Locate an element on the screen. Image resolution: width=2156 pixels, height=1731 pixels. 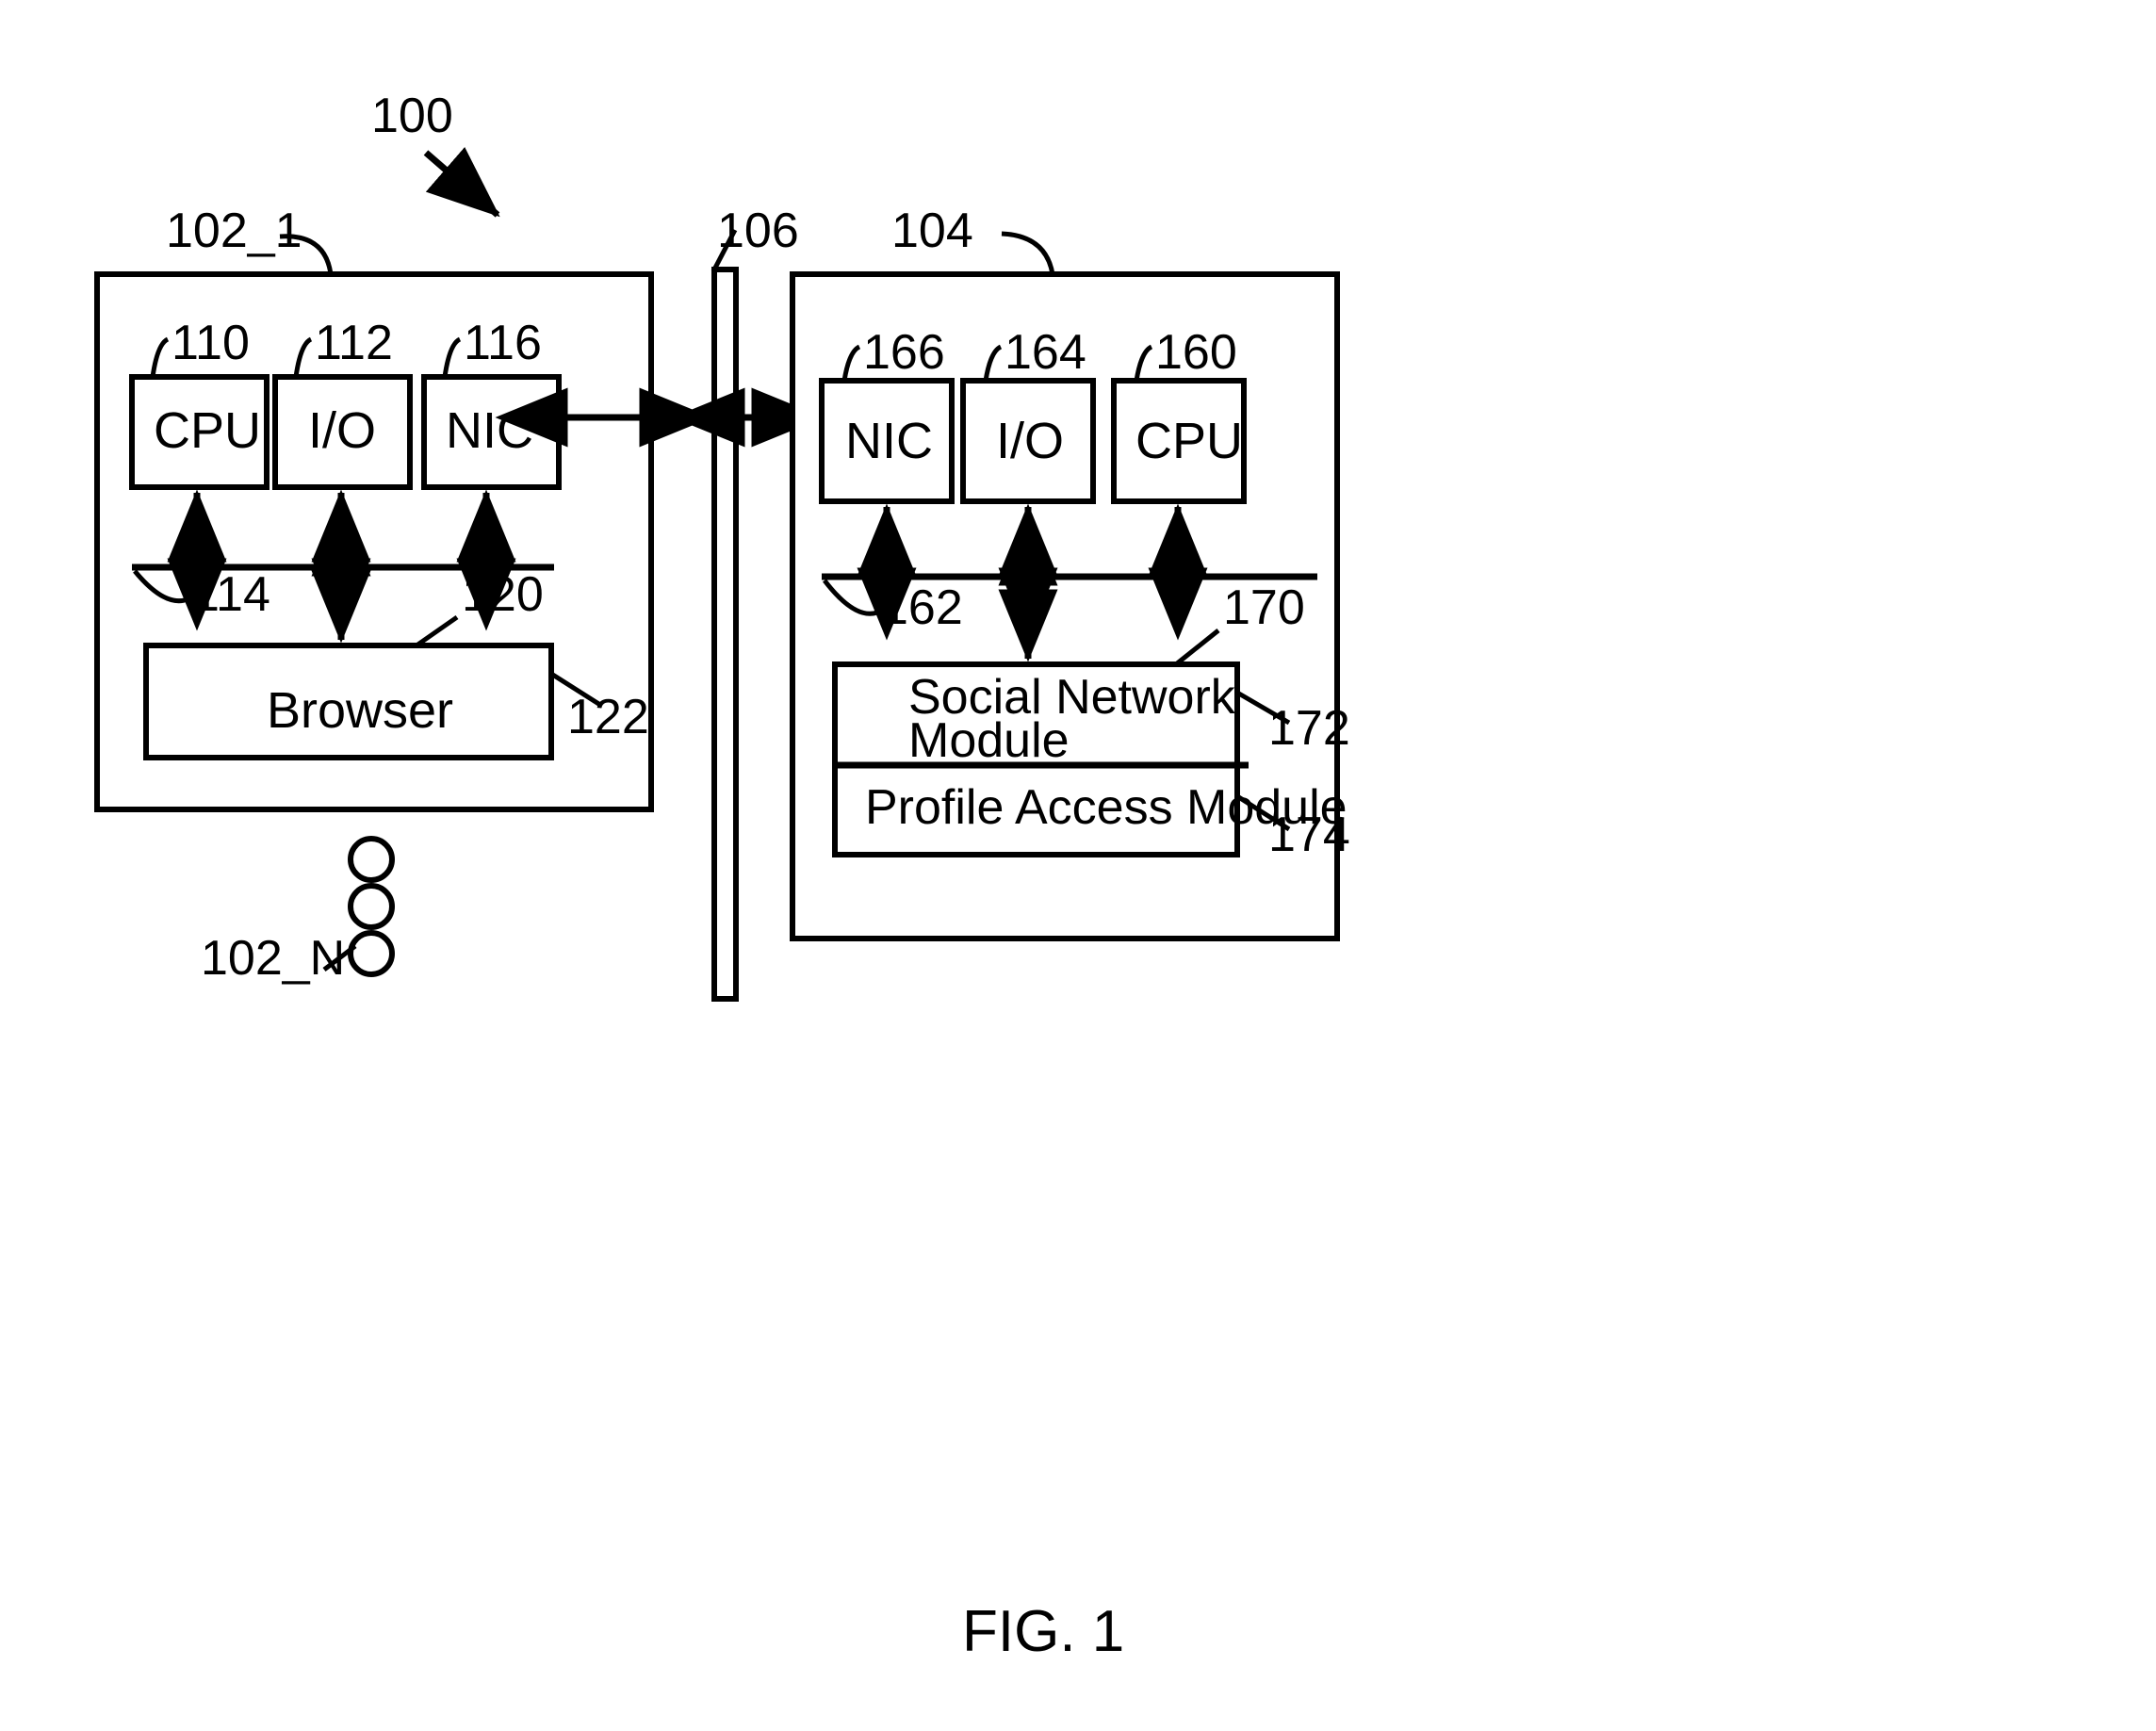
client-bus-ref-label: 114 is located at coordinates (231, 594).